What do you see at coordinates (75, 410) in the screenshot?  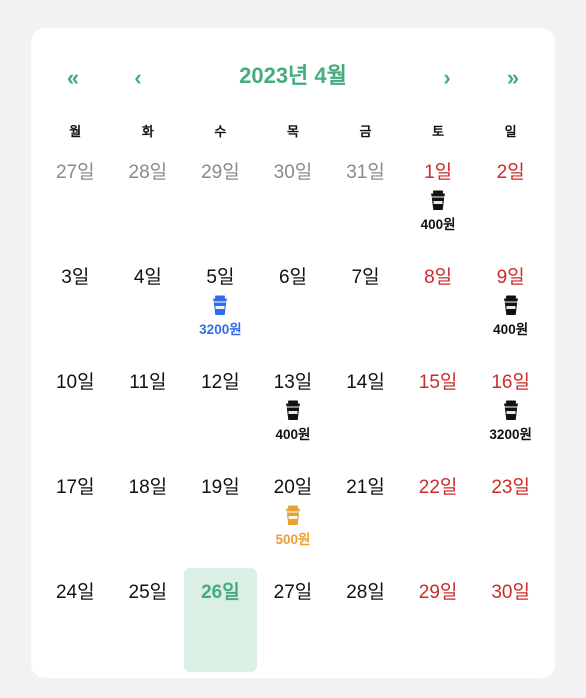 I see `calendar-day: 10일` at bounding box center [75, 410].